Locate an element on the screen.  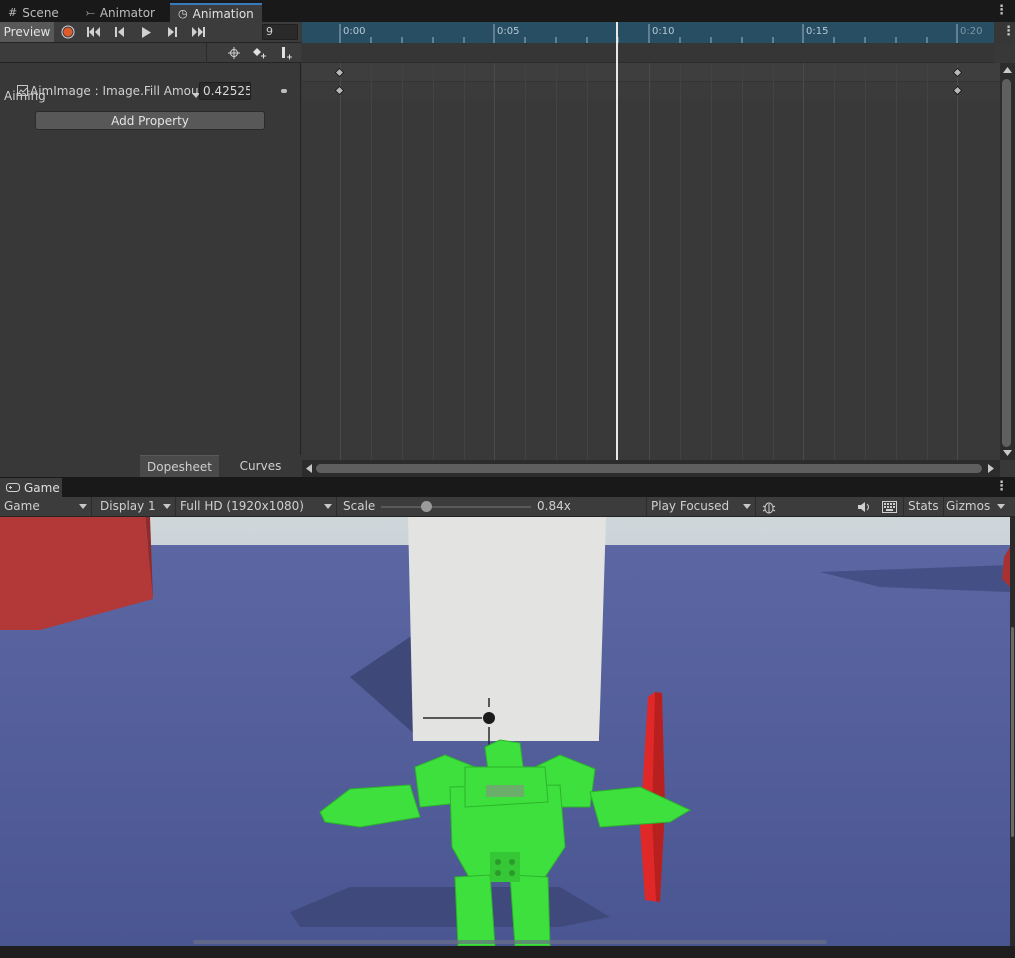
scroll-up-icon is located at coordinates (1007, 70).